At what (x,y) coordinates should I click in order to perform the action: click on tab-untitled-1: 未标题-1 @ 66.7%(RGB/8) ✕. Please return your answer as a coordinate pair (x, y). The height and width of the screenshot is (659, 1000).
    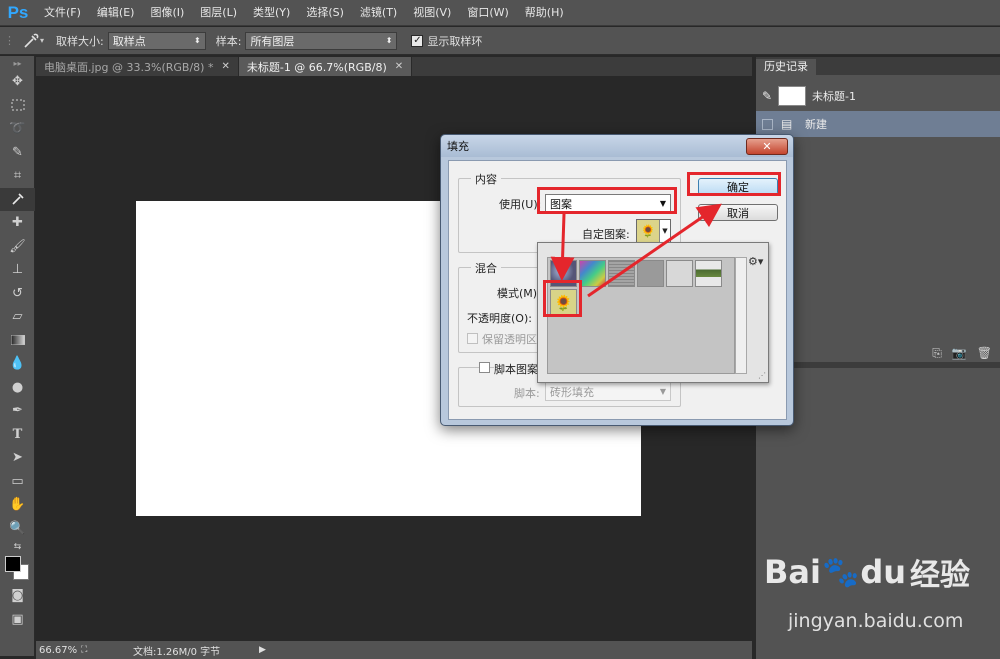
    Looking at the image, I should click on (325, 66).